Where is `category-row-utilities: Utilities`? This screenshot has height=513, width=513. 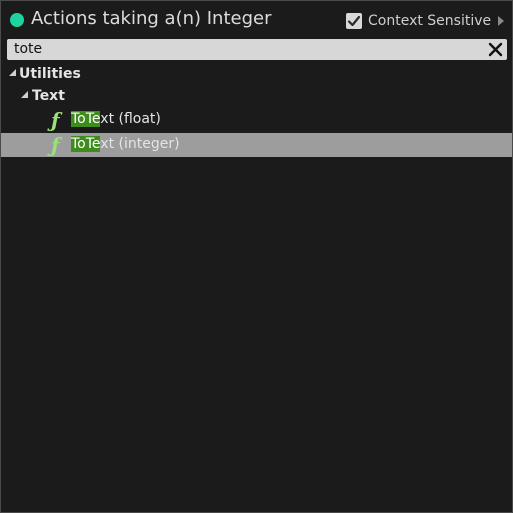
category-row-utilities: Utilities is located at coordinates (256, 75).